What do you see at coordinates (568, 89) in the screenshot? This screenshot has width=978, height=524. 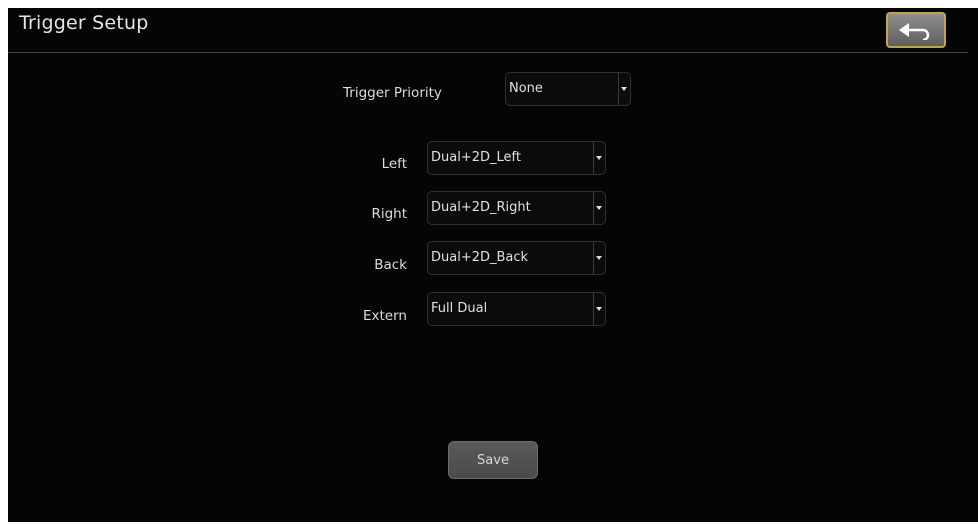 I see `trigger-priority-select: None` at bounding box center [568, 89].